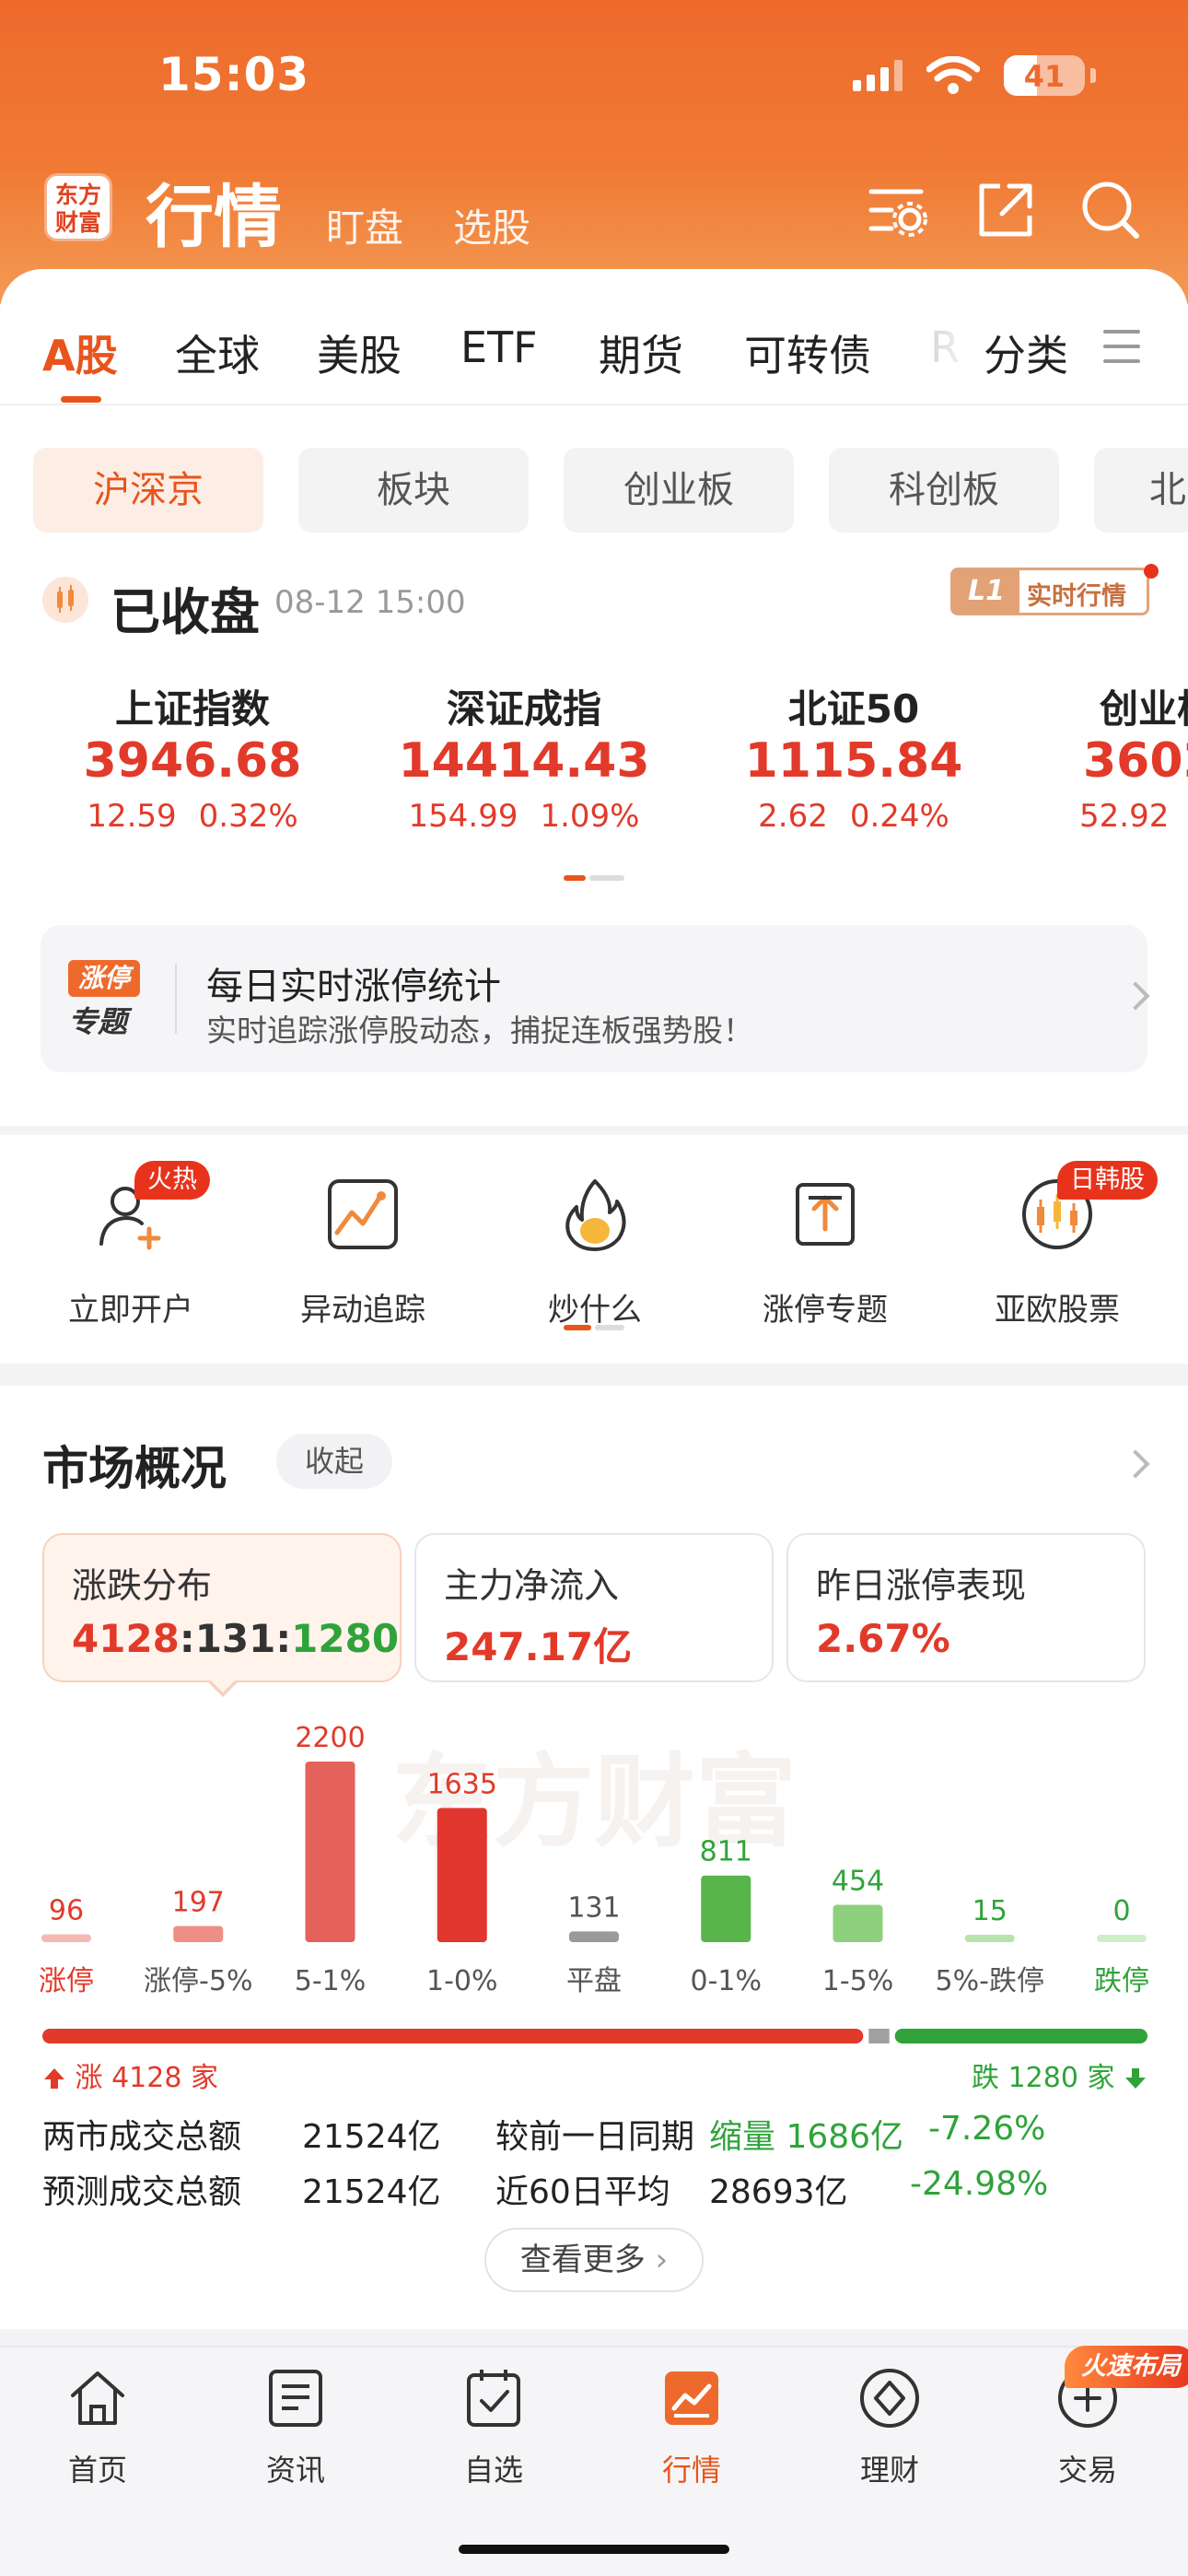 The image size is (1188, 2576). Describe the element at coordinates (126, 1638) in the screenshot. I see `up-count: 4128` at that location.